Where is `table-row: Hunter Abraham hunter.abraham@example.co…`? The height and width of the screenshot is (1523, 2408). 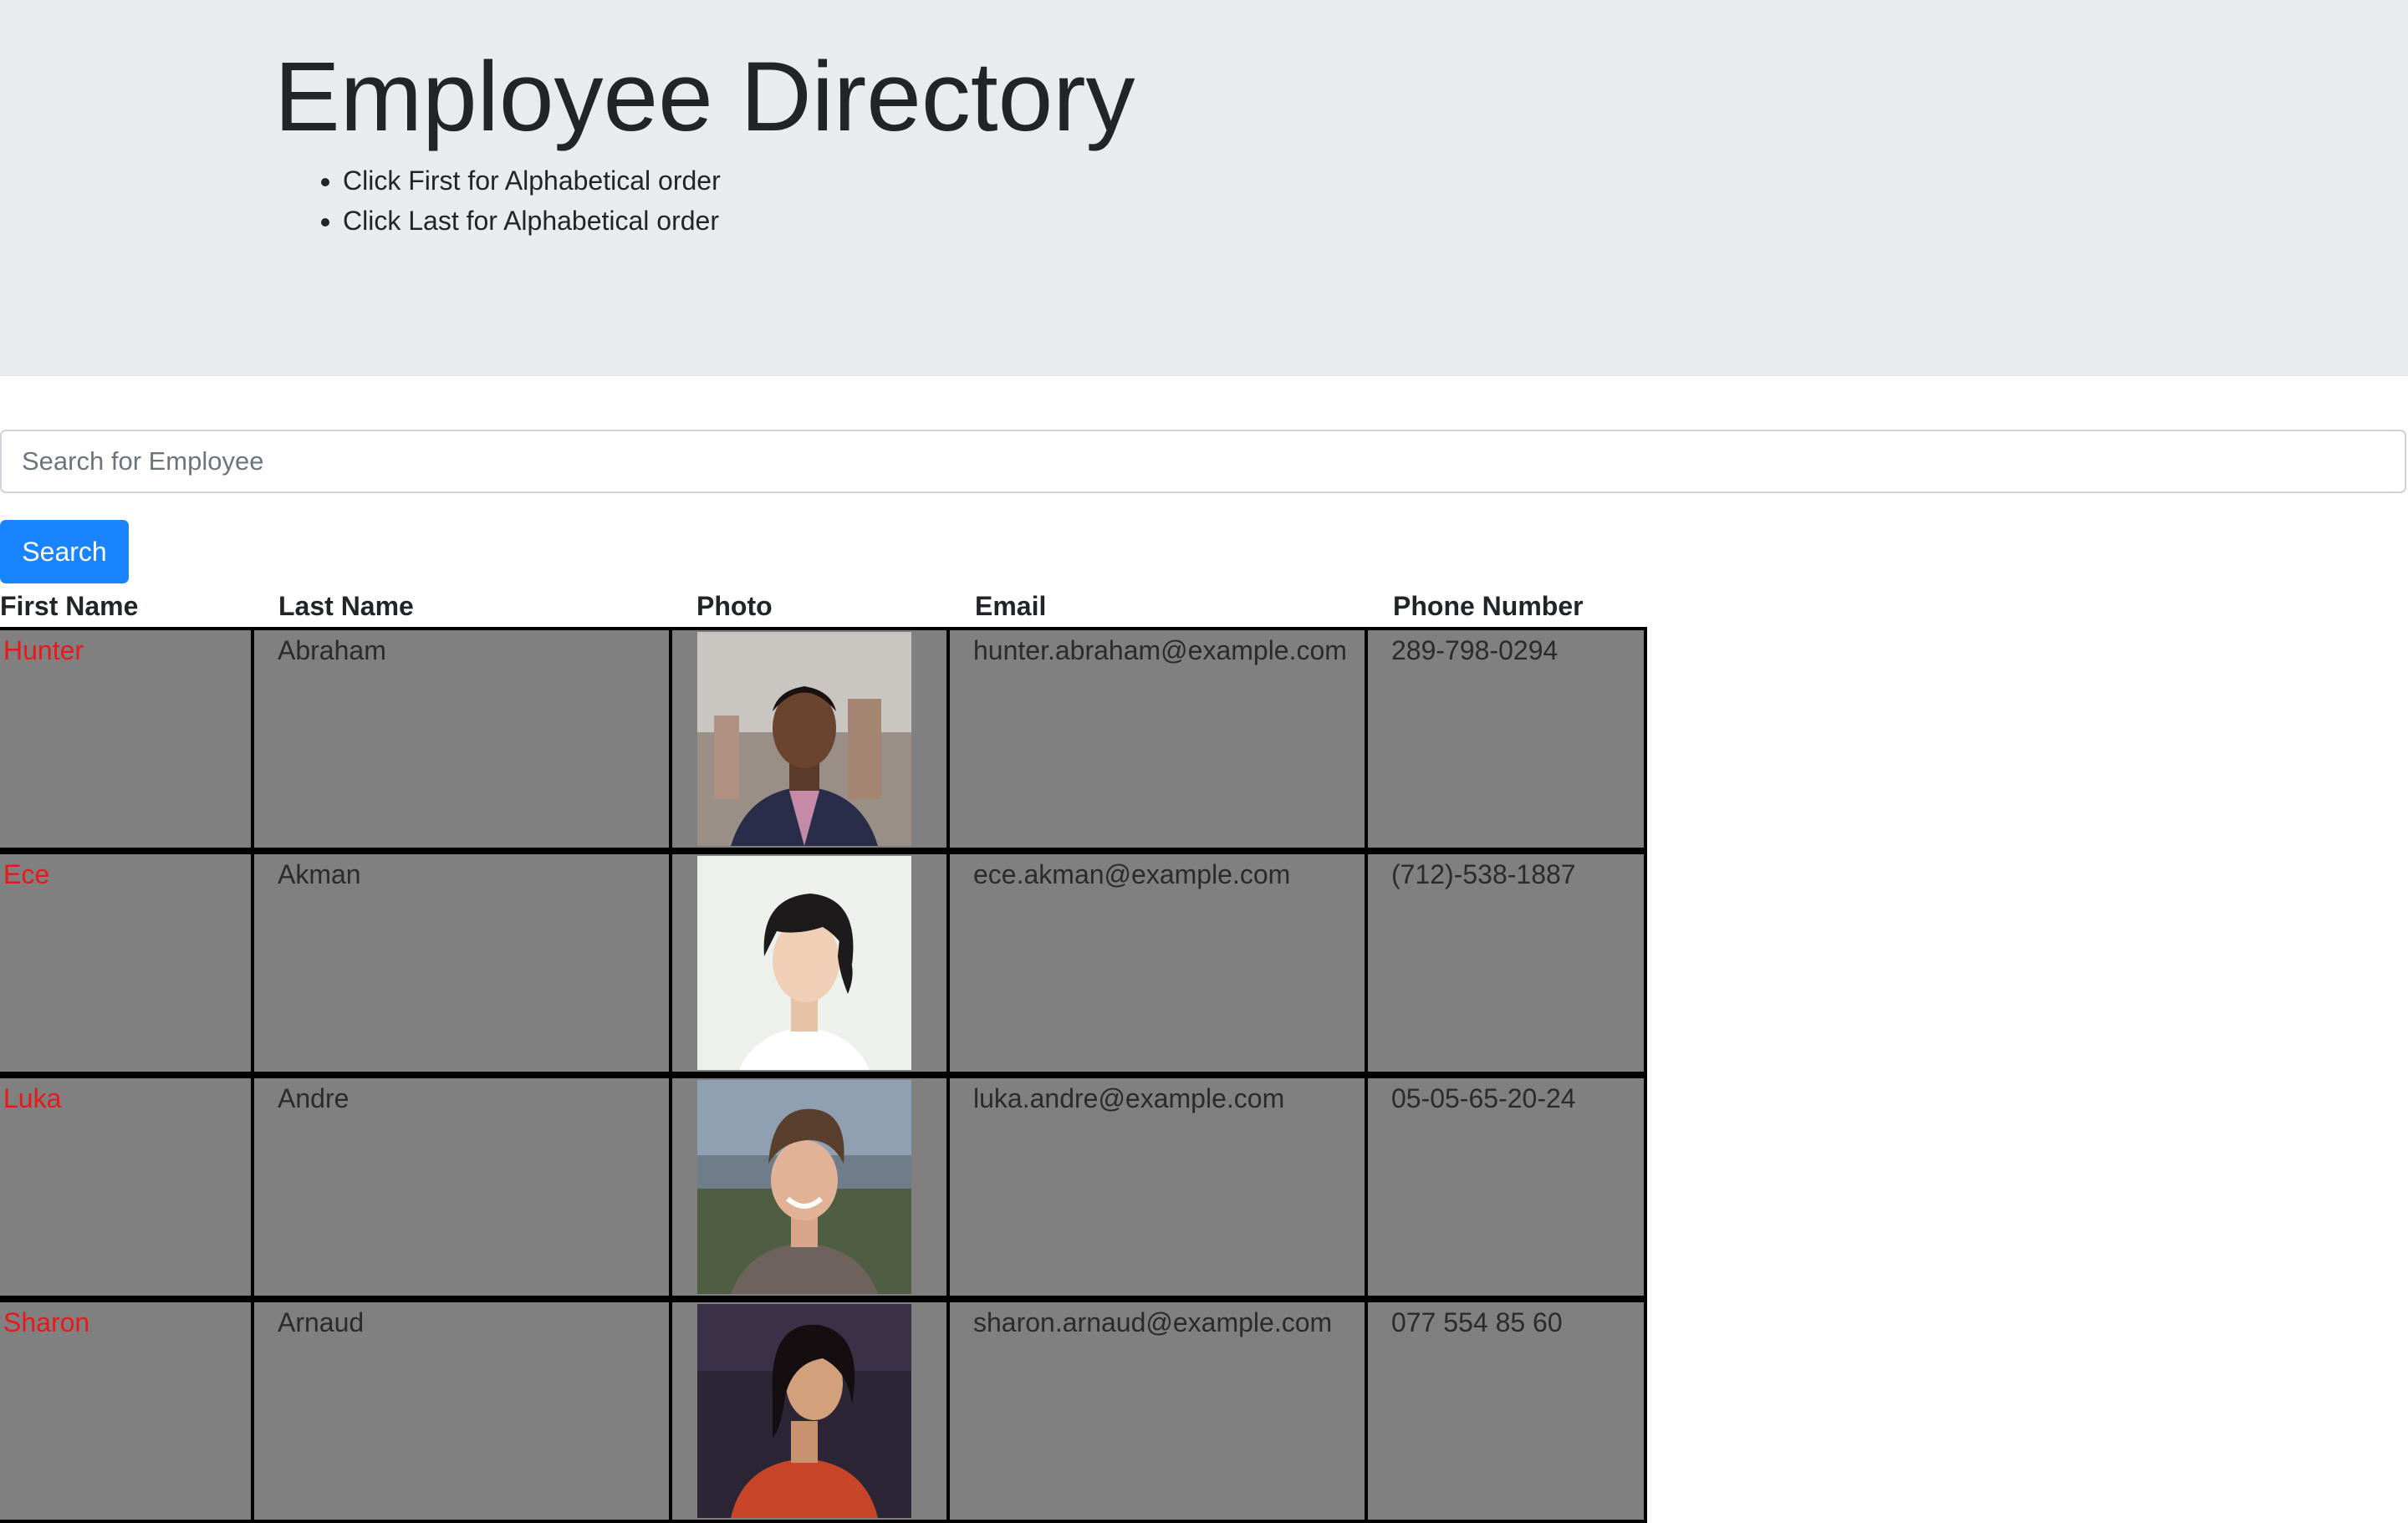 table-row: Hunter Abraham hunter.abraham@example.co… is located at coordinates (823, 739).